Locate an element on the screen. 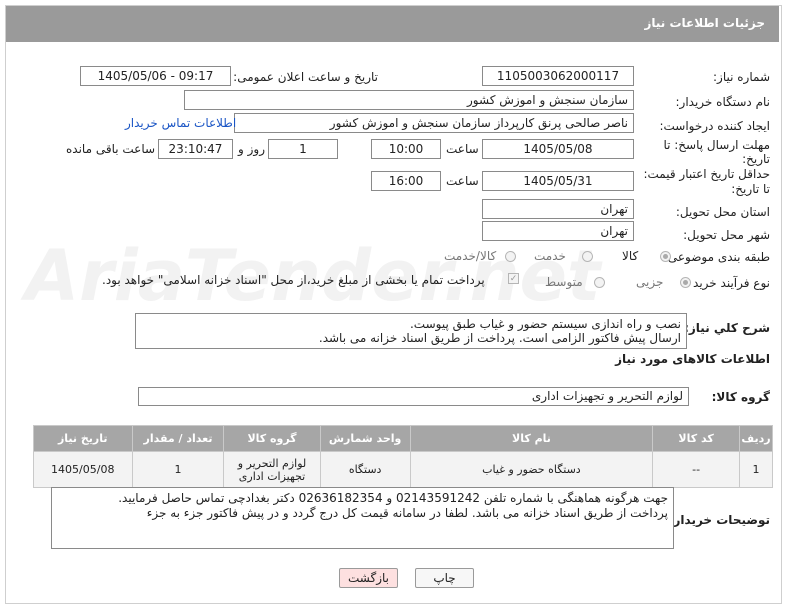 The height and width of the screenshot is (606, 788). deadline-time-label: ساعت is located at coordinates (462, 149).